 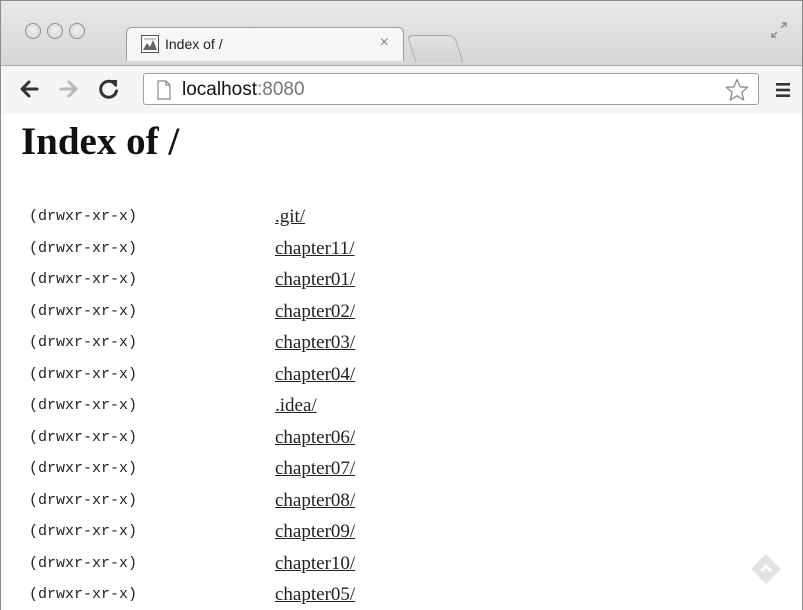 I want to click on forward-arrow-icon, so click(x=69, y=89).